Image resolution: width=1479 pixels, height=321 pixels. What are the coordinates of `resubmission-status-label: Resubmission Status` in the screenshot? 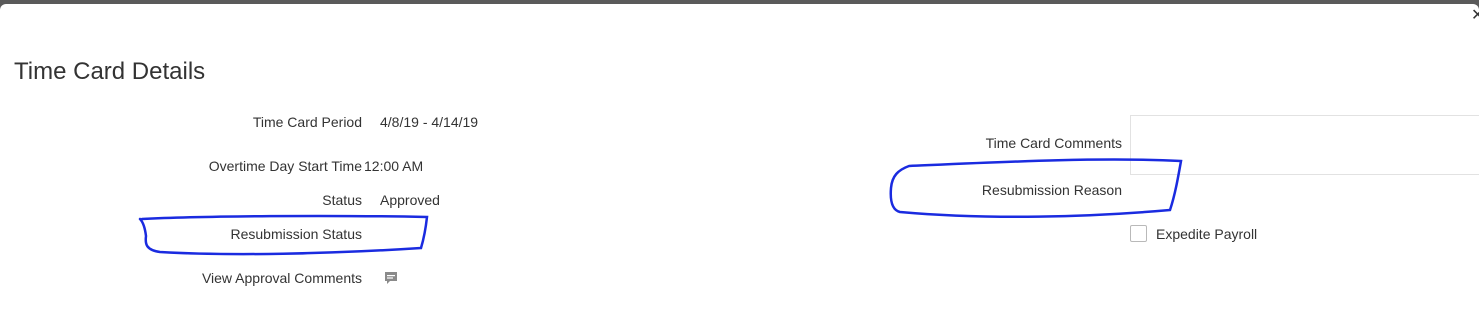 It's located at (296, 234).